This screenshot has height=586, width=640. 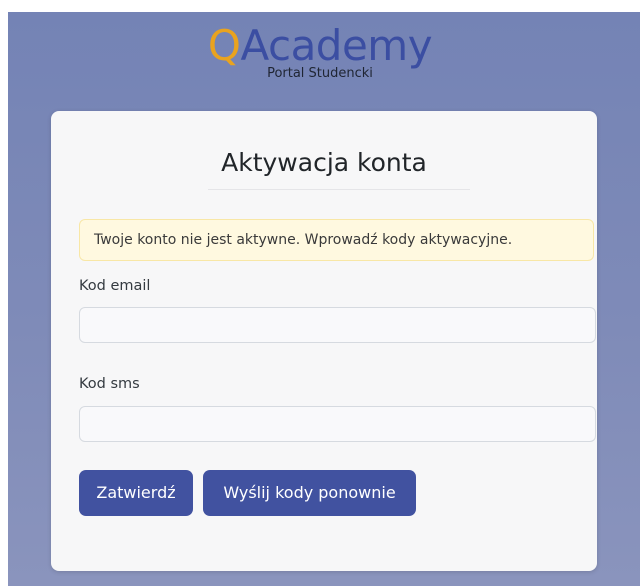 I want to click on sms-code-input, so click(x=337, y=424).